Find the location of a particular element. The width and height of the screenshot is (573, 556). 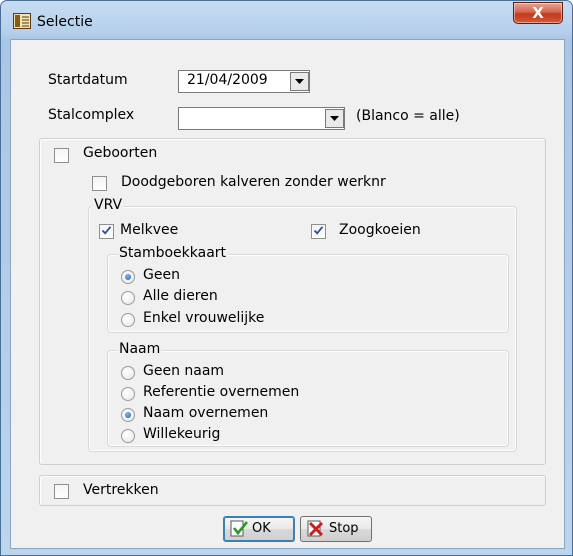

close-button: X is located at coordinates (538, 13).